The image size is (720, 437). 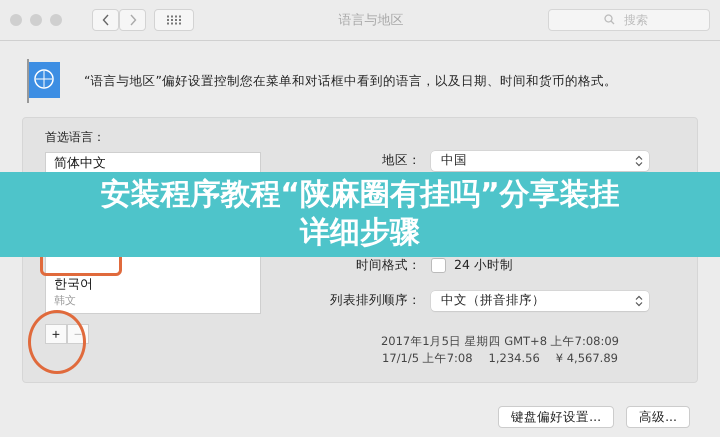 I want to click on date-sample: 2017年1月5日 星期四 GMT+8 上午7:08:09, so click(x=499, y=341).